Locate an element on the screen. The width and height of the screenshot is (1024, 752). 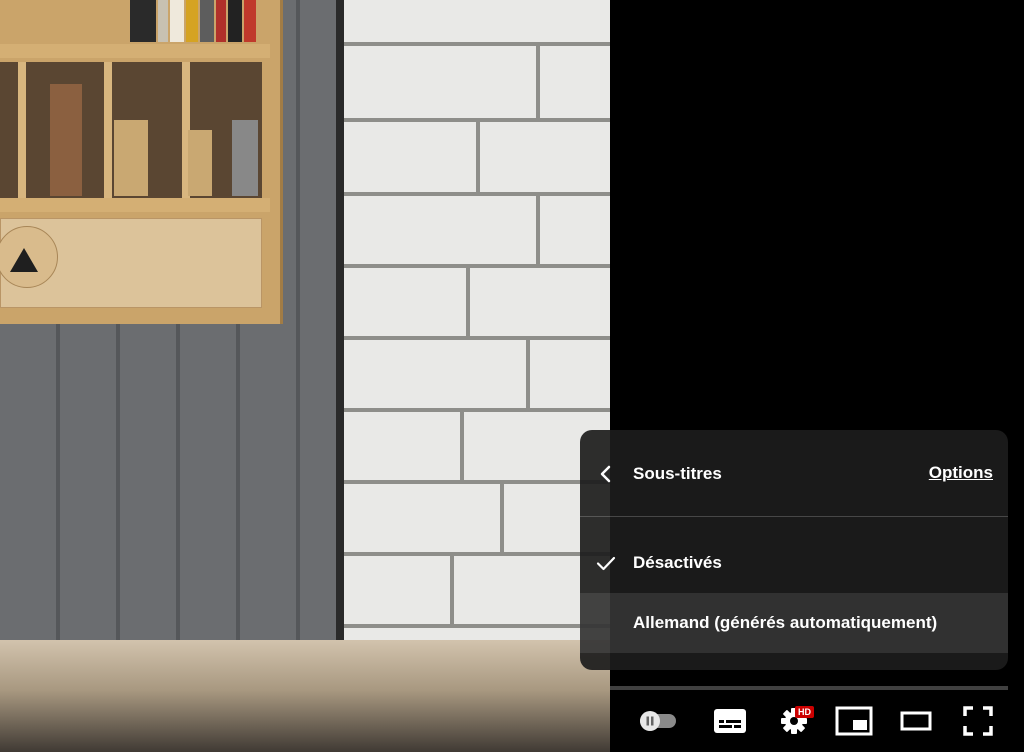
theater-mode-button is located at coordinates (916, 721).